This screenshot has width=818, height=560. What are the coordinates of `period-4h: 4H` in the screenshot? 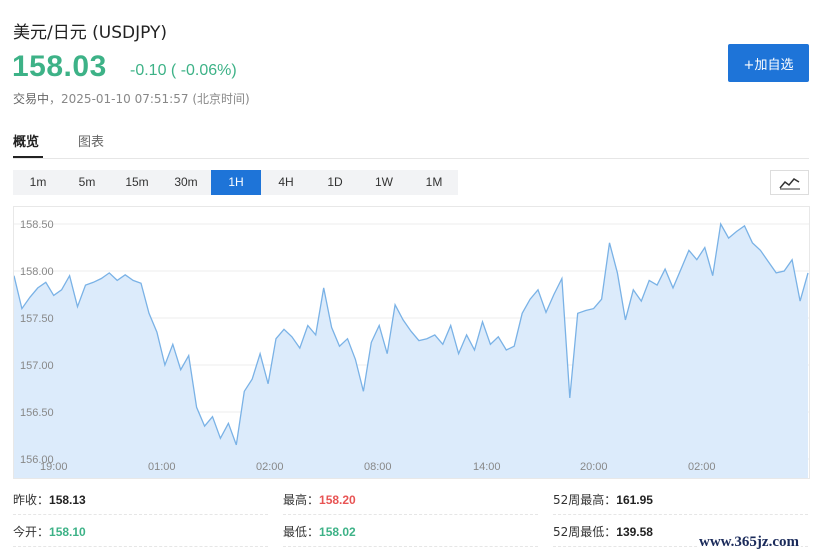 It's located at (286, 182).